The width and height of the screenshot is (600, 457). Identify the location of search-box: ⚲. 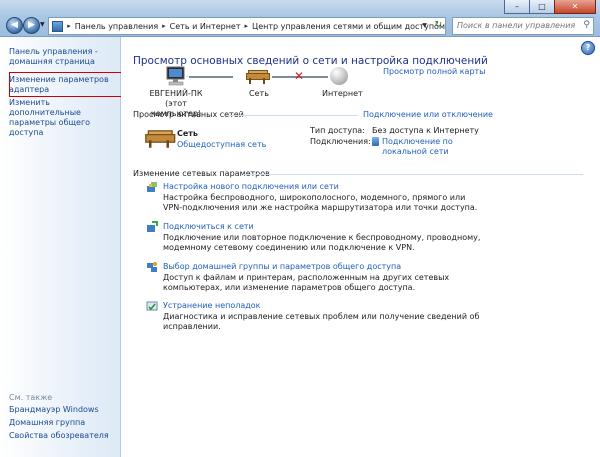
(523, 26).